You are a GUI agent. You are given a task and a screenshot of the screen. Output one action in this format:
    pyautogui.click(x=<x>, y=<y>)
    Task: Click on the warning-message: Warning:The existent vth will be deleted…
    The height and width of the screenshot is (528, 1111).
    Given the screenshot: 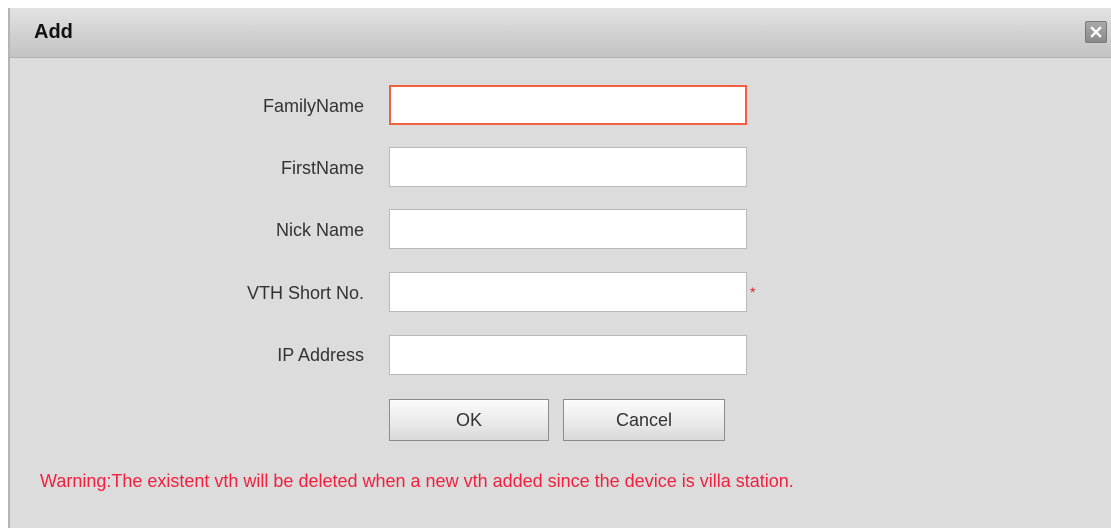 What is the action you would take?
    pyautogui.click(x=417, y=481)
    